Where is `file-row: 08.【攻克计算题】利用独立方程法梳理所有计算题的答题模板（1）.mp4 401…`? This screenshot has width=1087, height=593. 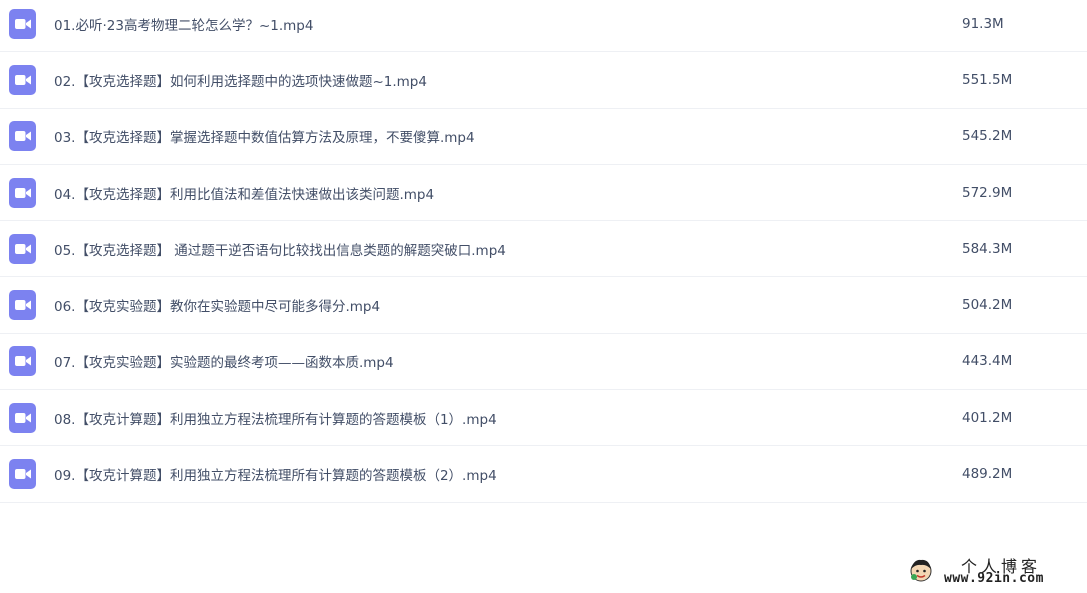
file-row: 08.【攻克计算题】利用独立方程法梳理所有计算题的答题模板（1）.mp4 401… is located at coordinates (543, 418).